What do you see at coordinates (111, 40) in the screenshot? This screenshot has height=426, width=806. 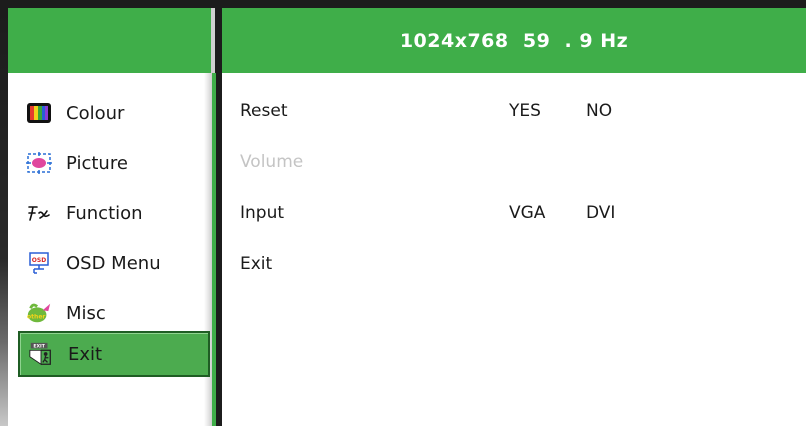 I see `left-header-bar` at bounding box center [111, 40].